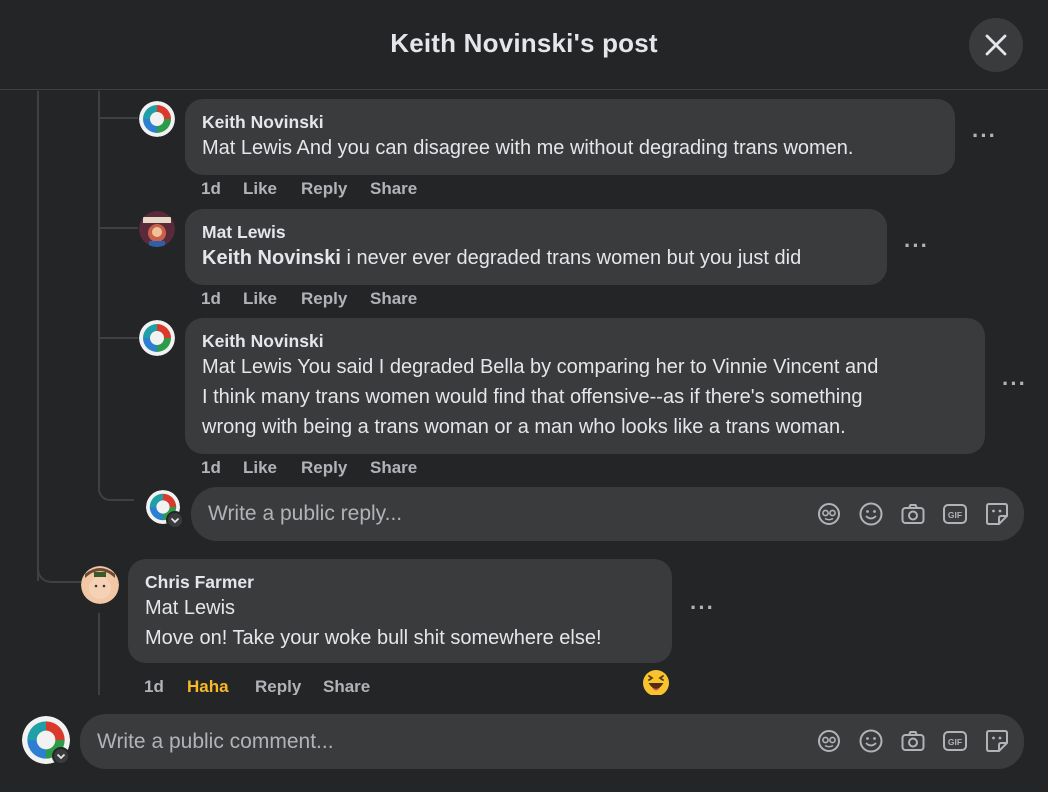 Image resolution: width=1048 pixels, height=792 pixels. What do you see at coordinates (99, 654) in the screenshot?
I see `thread-line-chris` at bounding box center [99, 654].